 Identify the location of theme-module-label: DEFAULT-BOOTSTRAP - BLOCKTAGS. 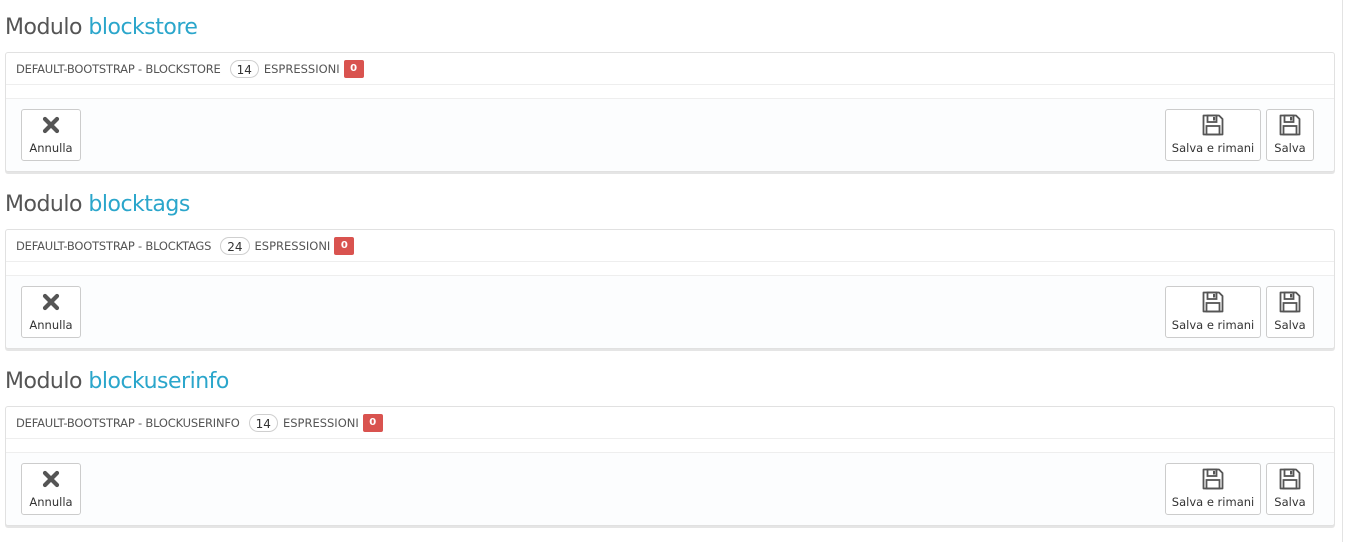
(114, 245).